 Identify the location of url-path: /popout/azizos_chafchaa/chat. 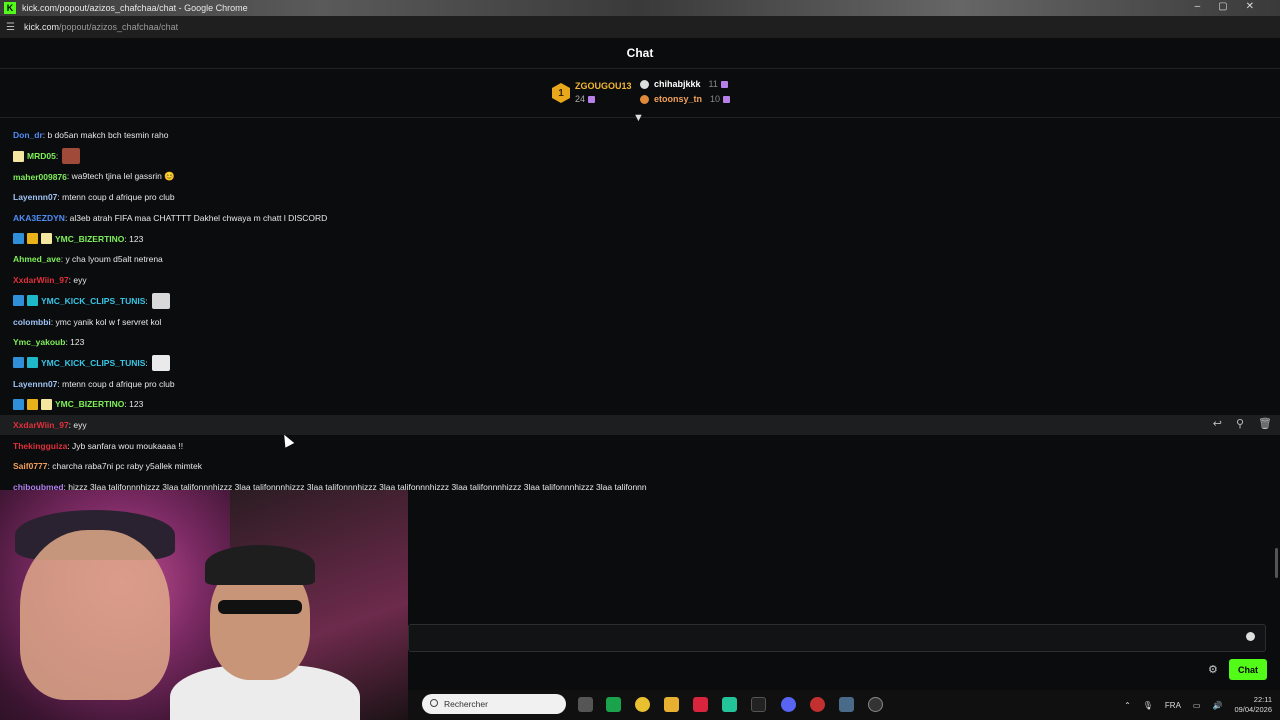
(119, 27).